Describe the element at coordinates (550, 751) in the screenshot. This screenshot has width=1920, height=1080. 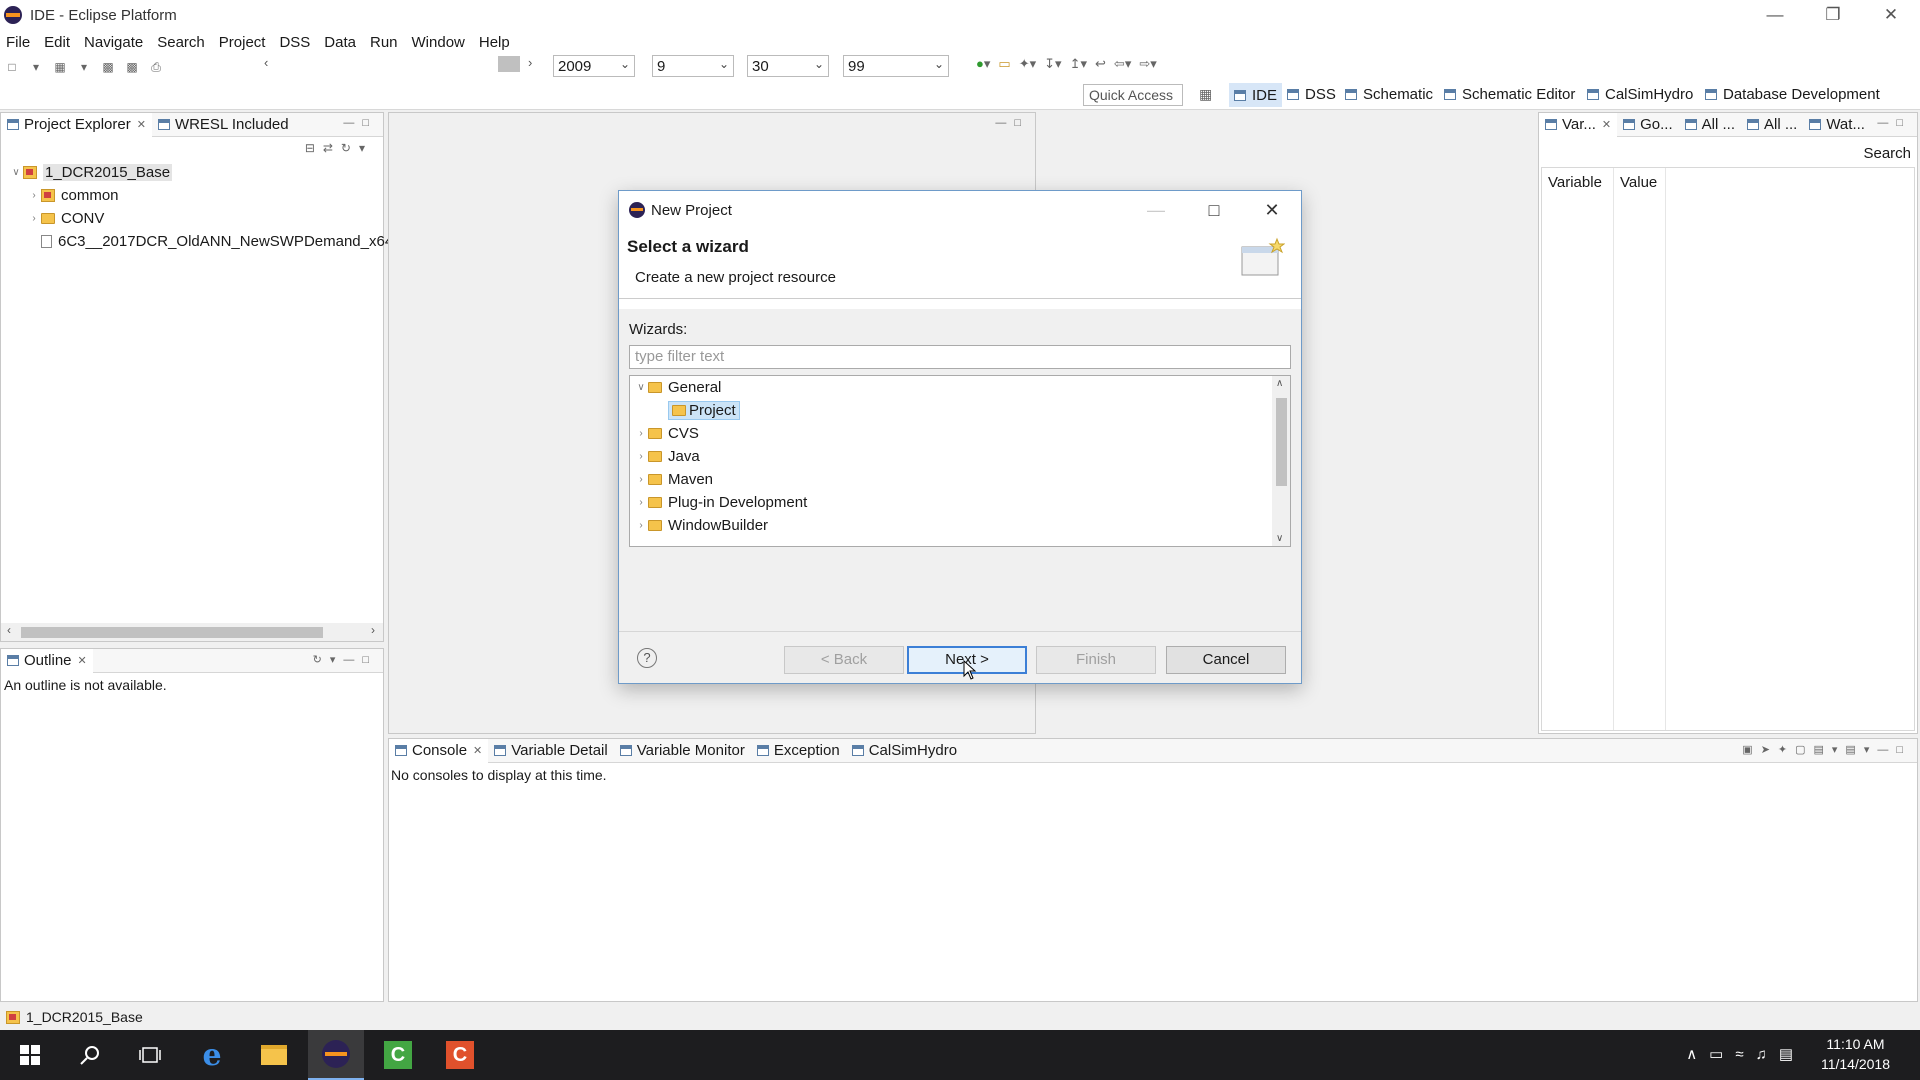
I see `tab-variable-detail: Variable Detail` at that location.